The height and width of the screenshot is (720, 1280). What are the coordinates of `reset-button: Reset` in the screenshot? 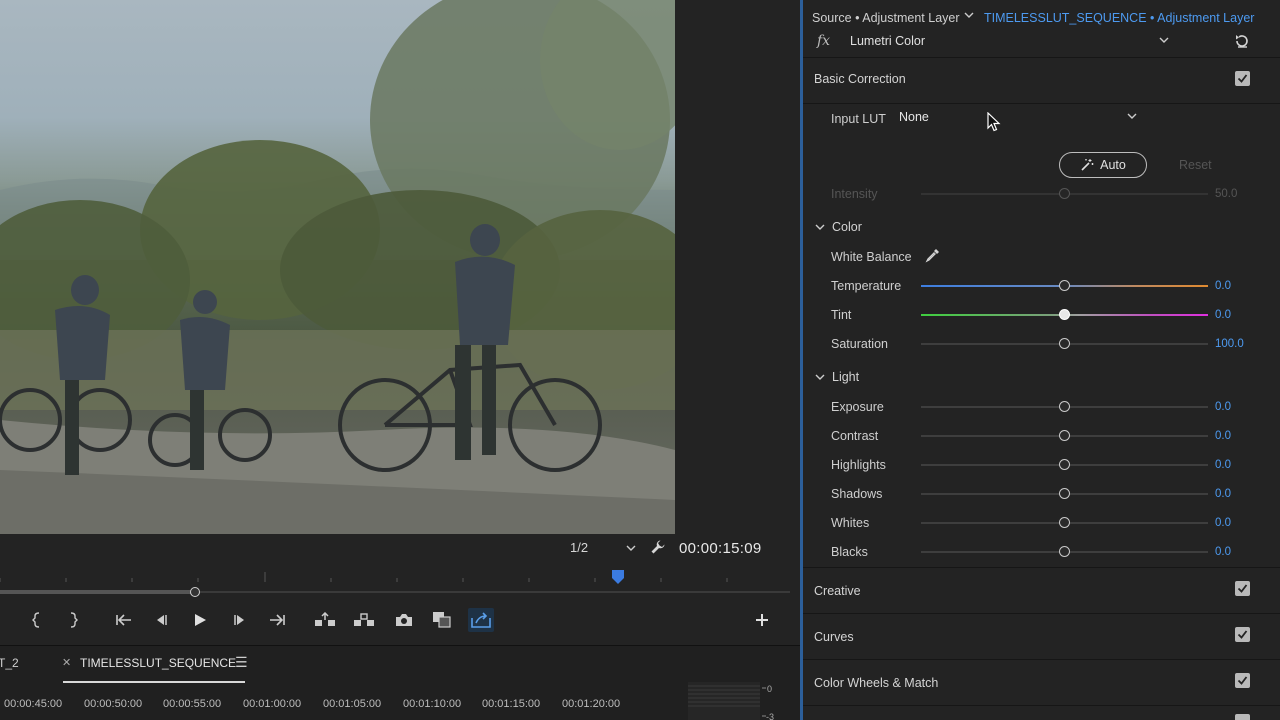 It's located at (1195, 165).